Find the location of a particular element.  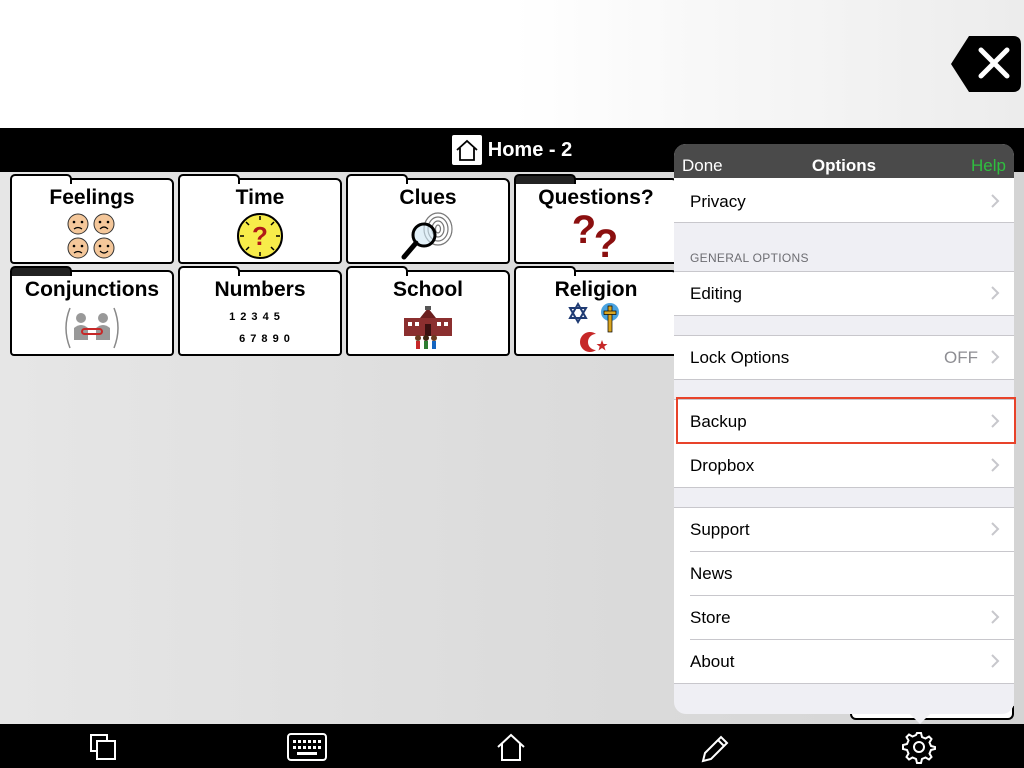

pencil-icon is located at coordinates (715, 747).